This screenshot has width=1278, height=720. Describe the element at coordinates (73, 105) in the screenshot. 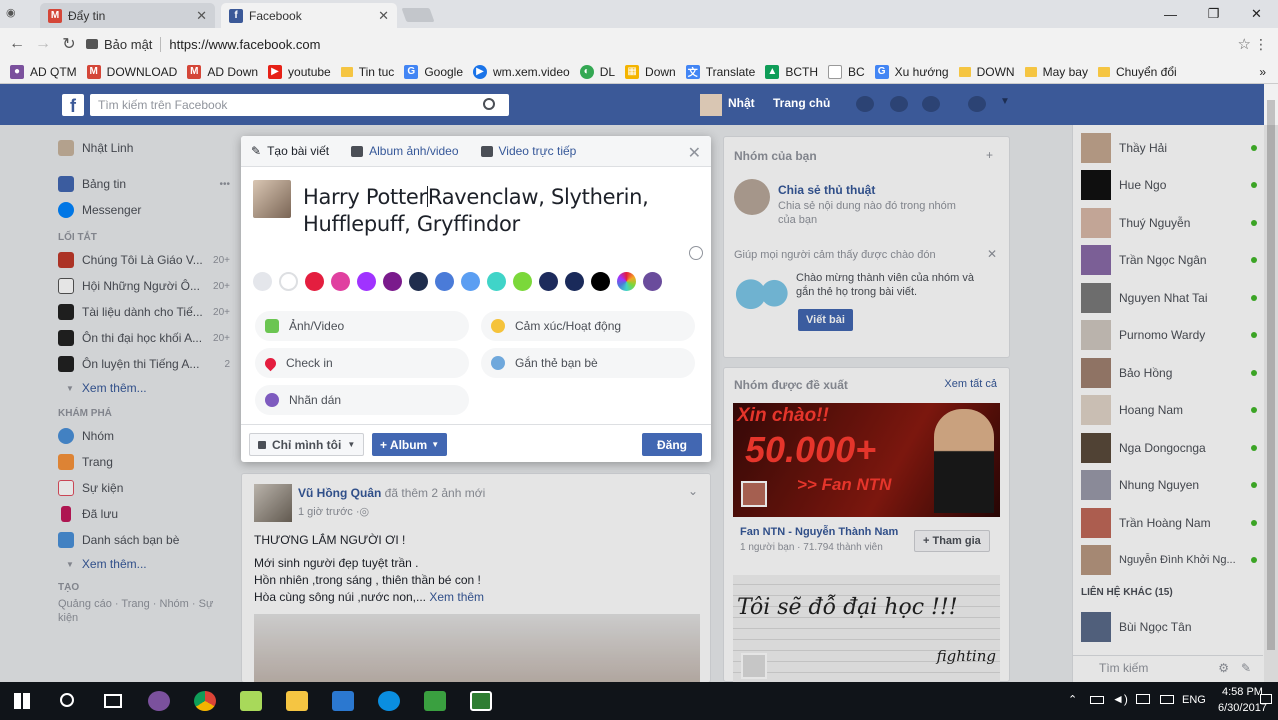

I see `facebook-logo-icon: f` at that location.